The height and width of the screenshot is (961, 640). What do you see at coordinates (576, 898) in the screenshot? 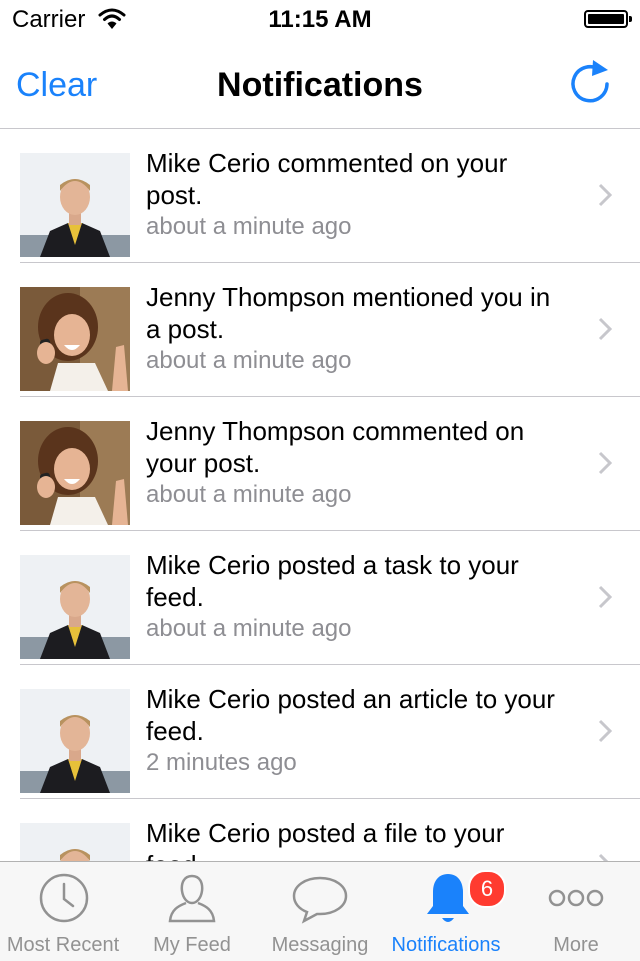
I see `more-dots-icon` at bounding box center [576, 898].